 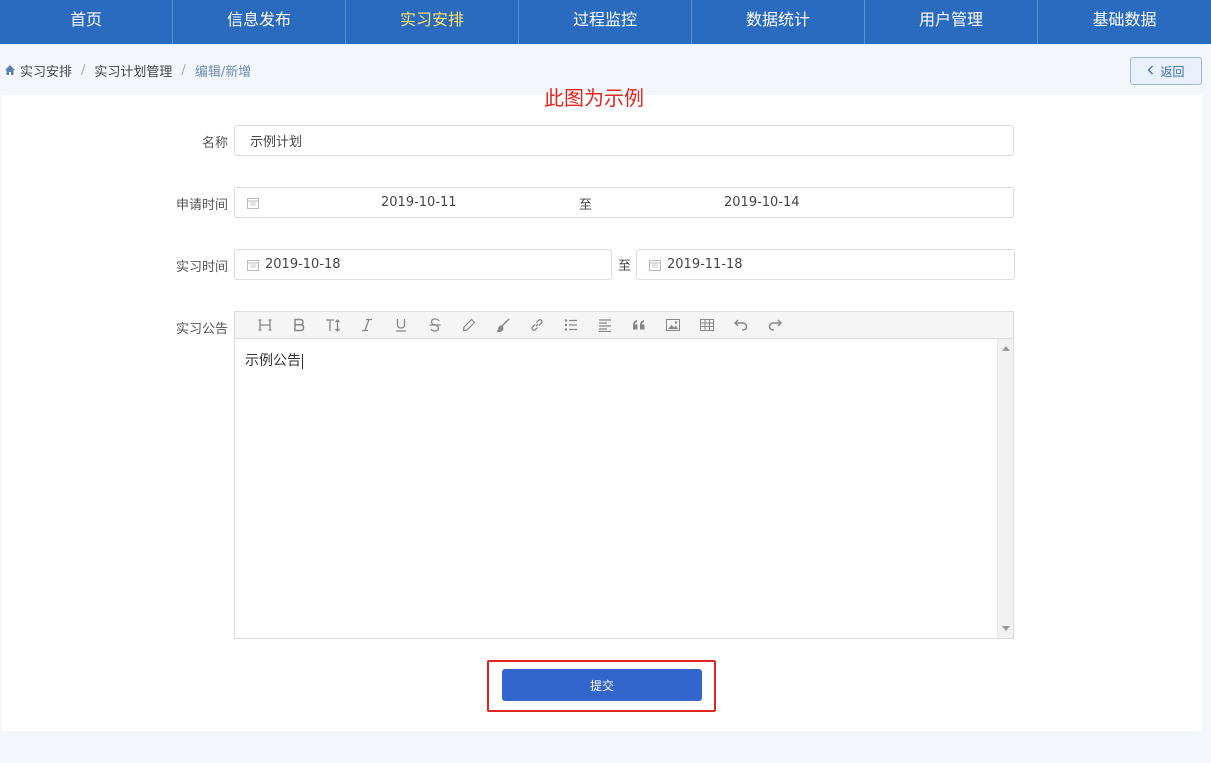 I want to click on link-icon, so click(x=537, y=325).